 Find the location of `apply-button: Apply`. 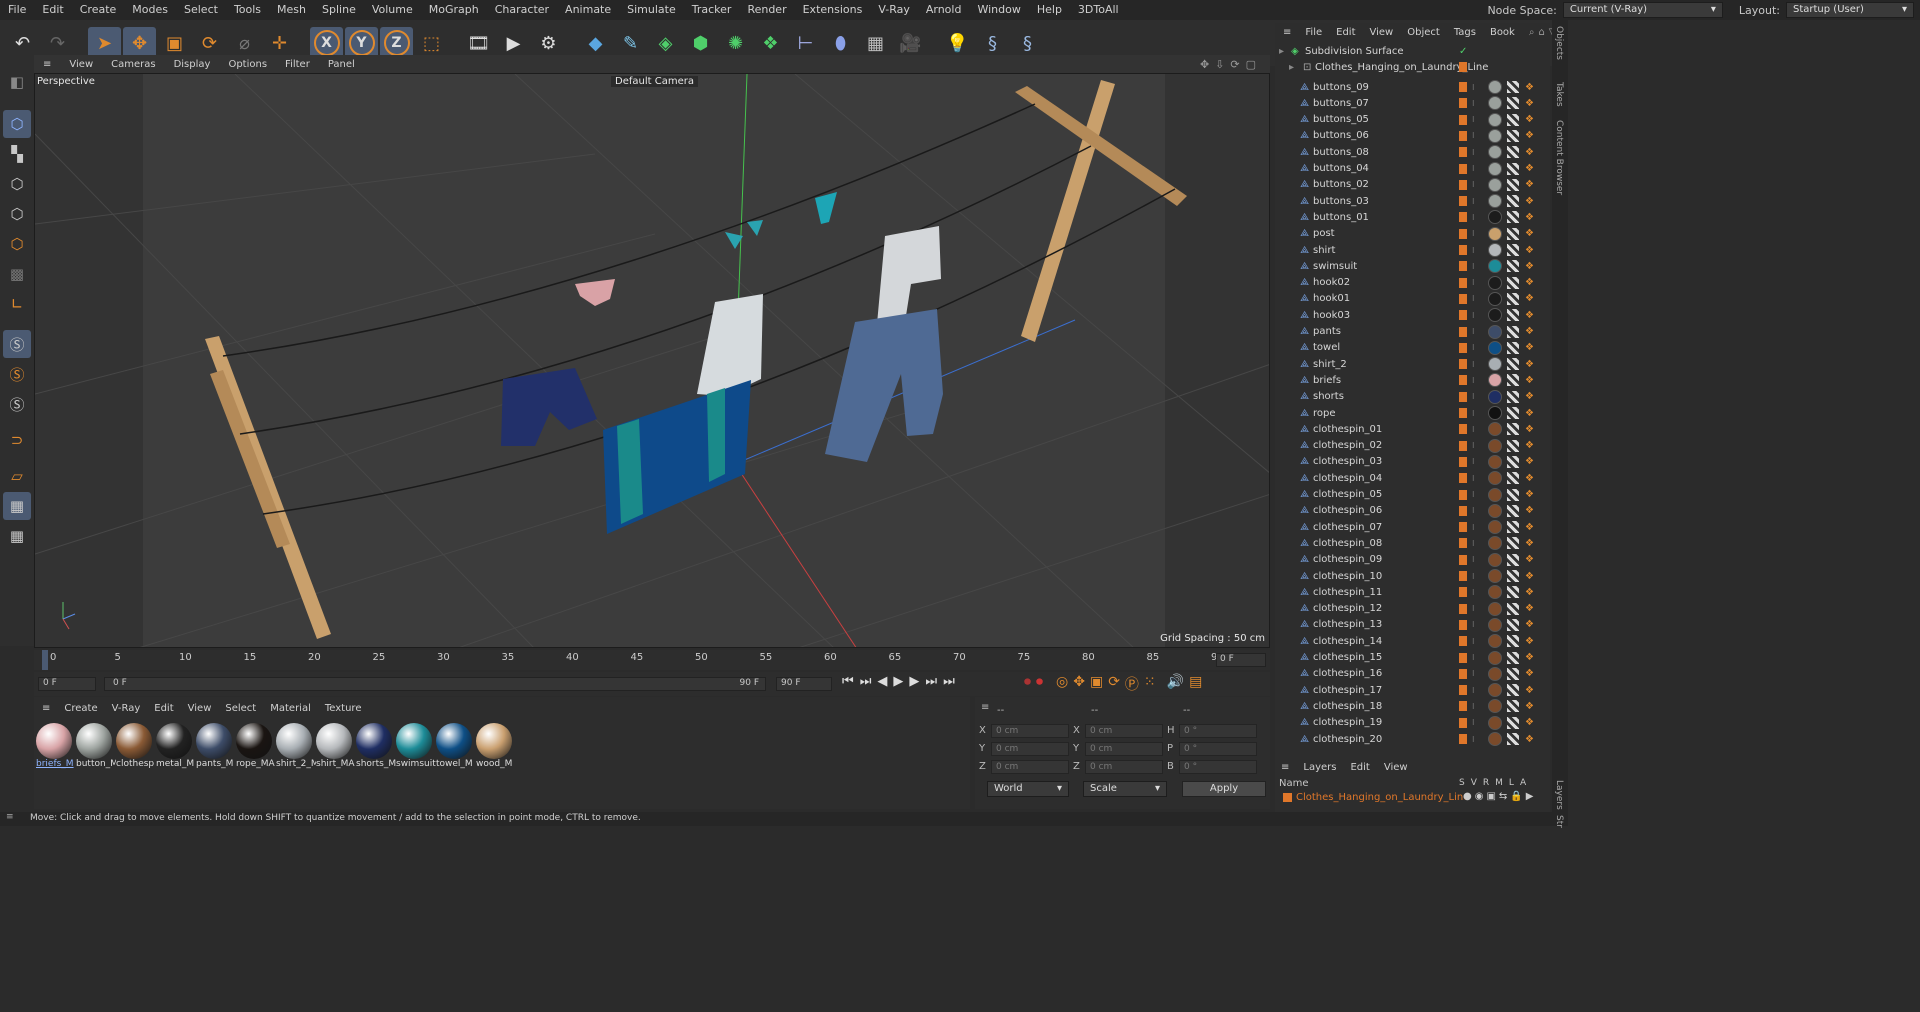

apply-button: Apply is located at coordinates (1224, 789).